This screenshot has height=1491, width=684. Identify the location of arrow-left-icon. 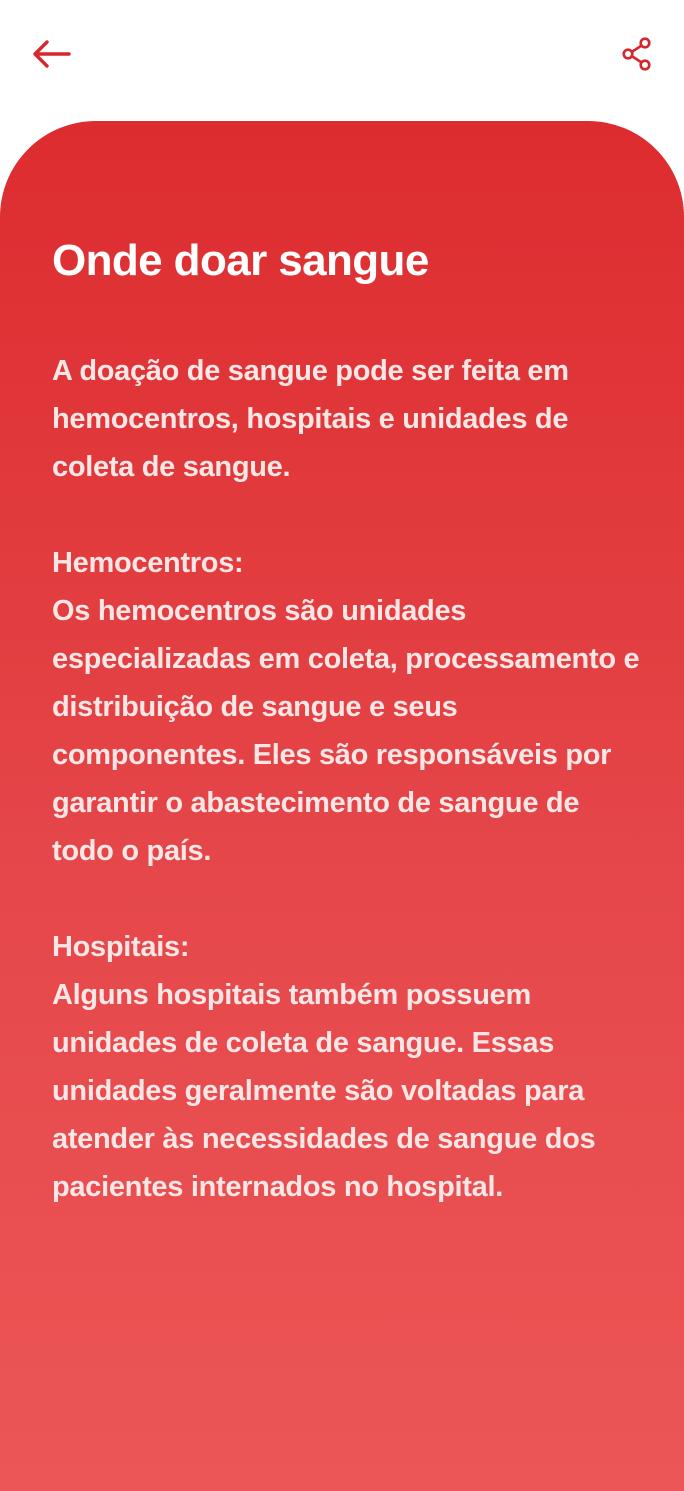
(52, 54).